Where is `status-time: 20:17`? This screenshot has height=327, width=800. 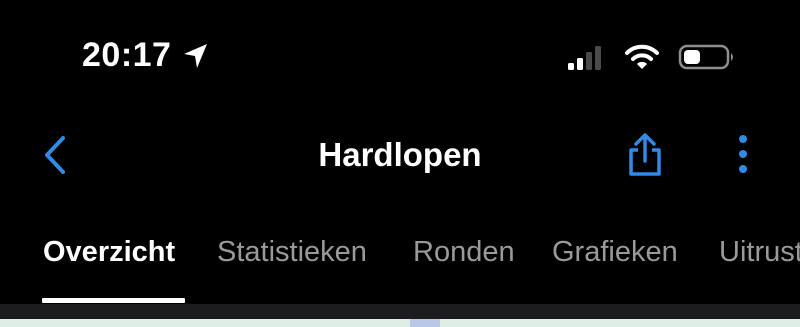
status-time: 20:17 is located at coordinates (127, 55).